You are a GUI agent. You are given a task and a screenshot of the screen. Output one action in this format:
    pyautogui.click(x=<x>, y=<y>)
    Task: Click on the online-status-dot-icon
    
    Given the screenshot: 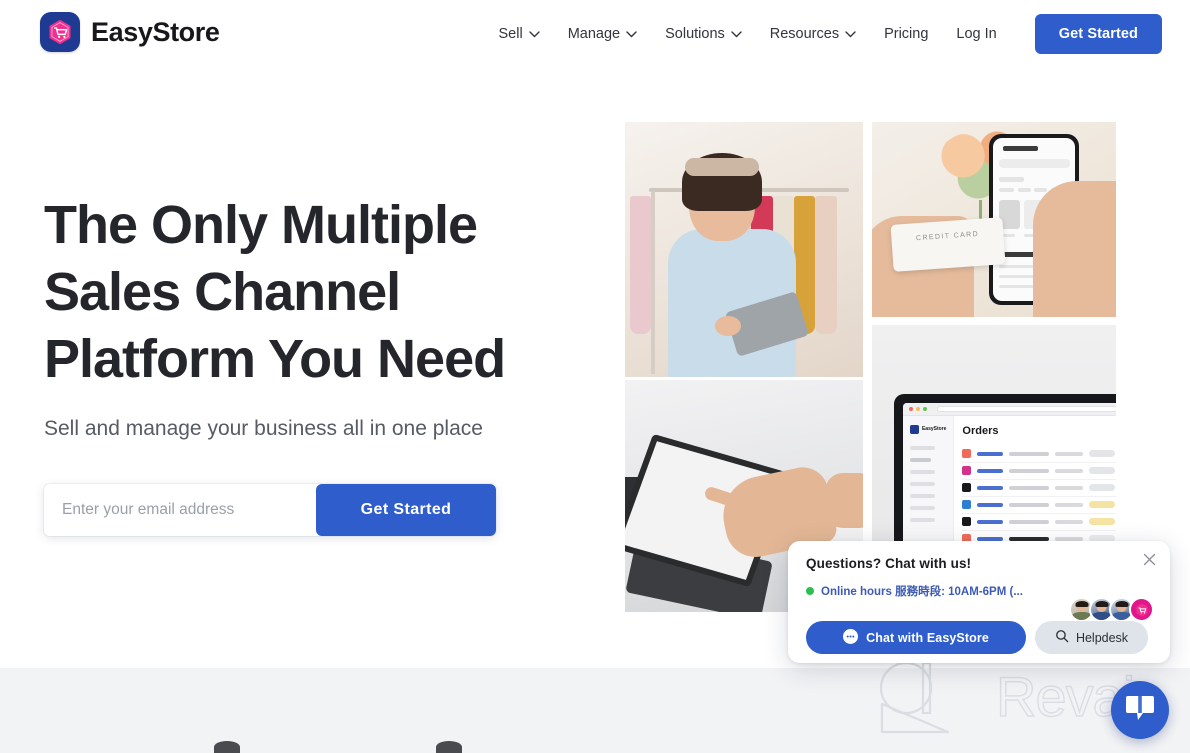 What is the action you would take?
    pyautogui.click(x=810, y=591)
    